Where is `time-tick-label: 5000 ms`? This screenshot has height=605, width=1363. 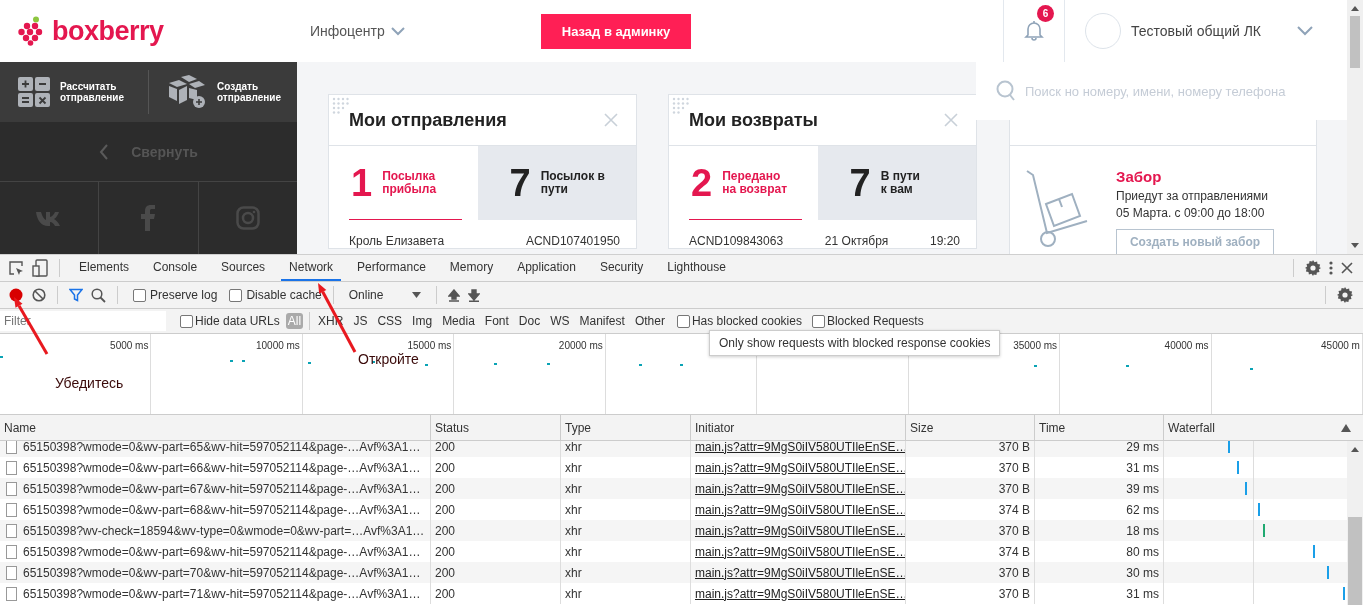 time-tick-label: 5000 ms is located at coordinates (129, 345).